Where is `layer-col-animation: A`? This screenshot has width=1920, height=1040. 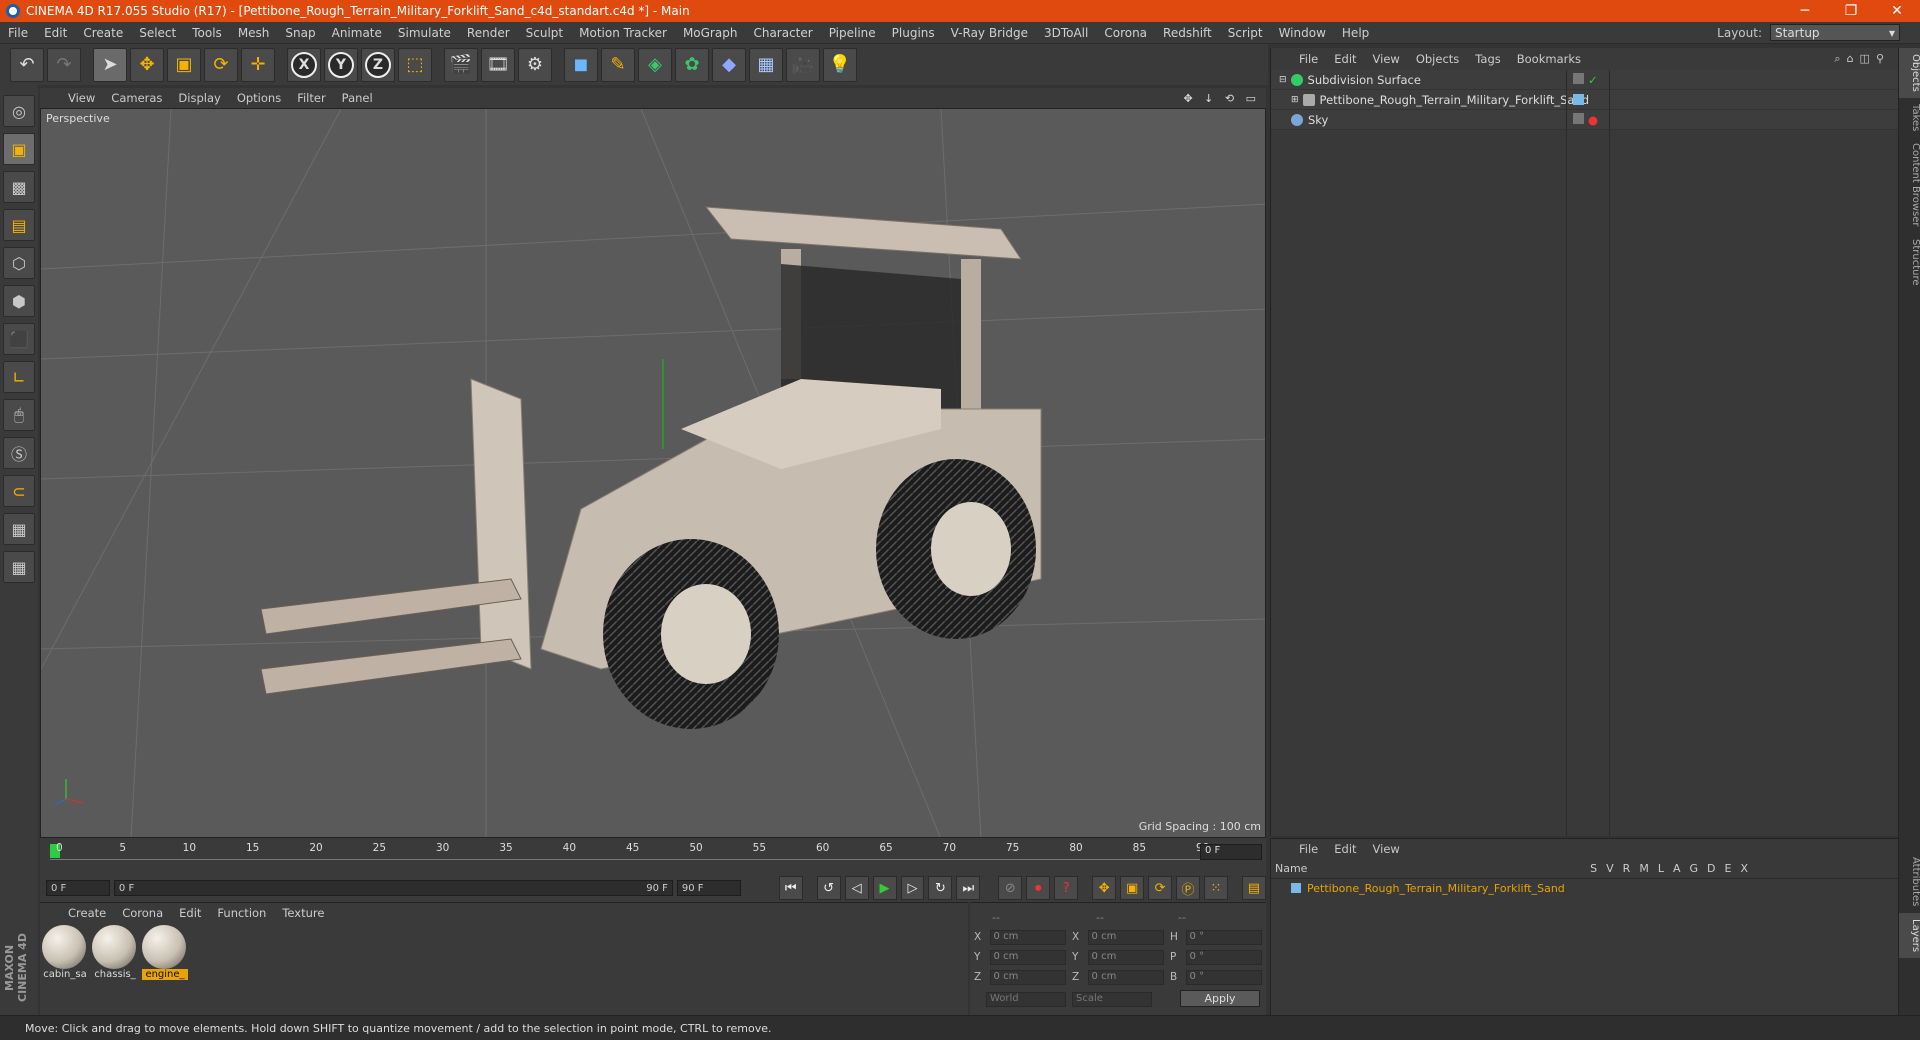 layer-col-animation: A is located at coordinates (1677, 868).